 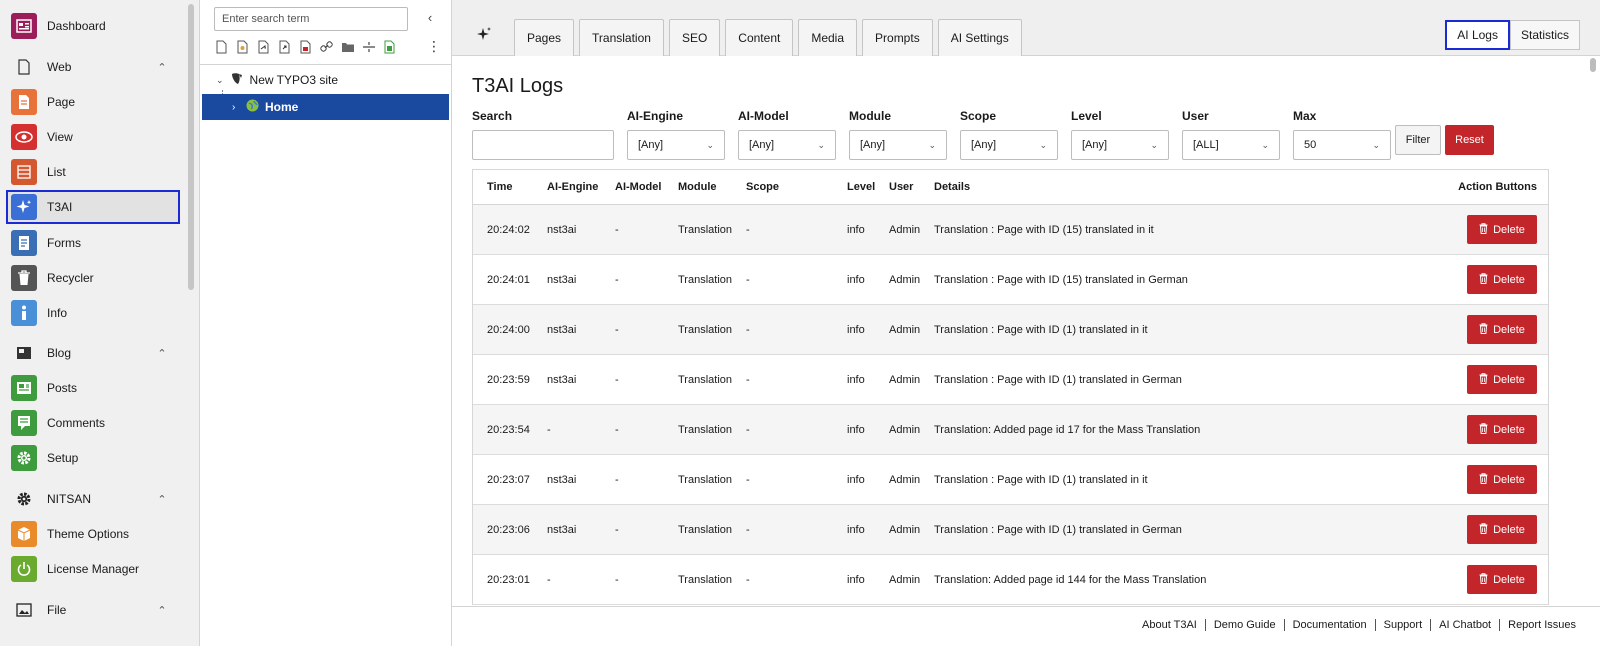 What do you see at coordinates (543, 145) in the screenshot?
I see `search-input` at bounding box center [543, 145].